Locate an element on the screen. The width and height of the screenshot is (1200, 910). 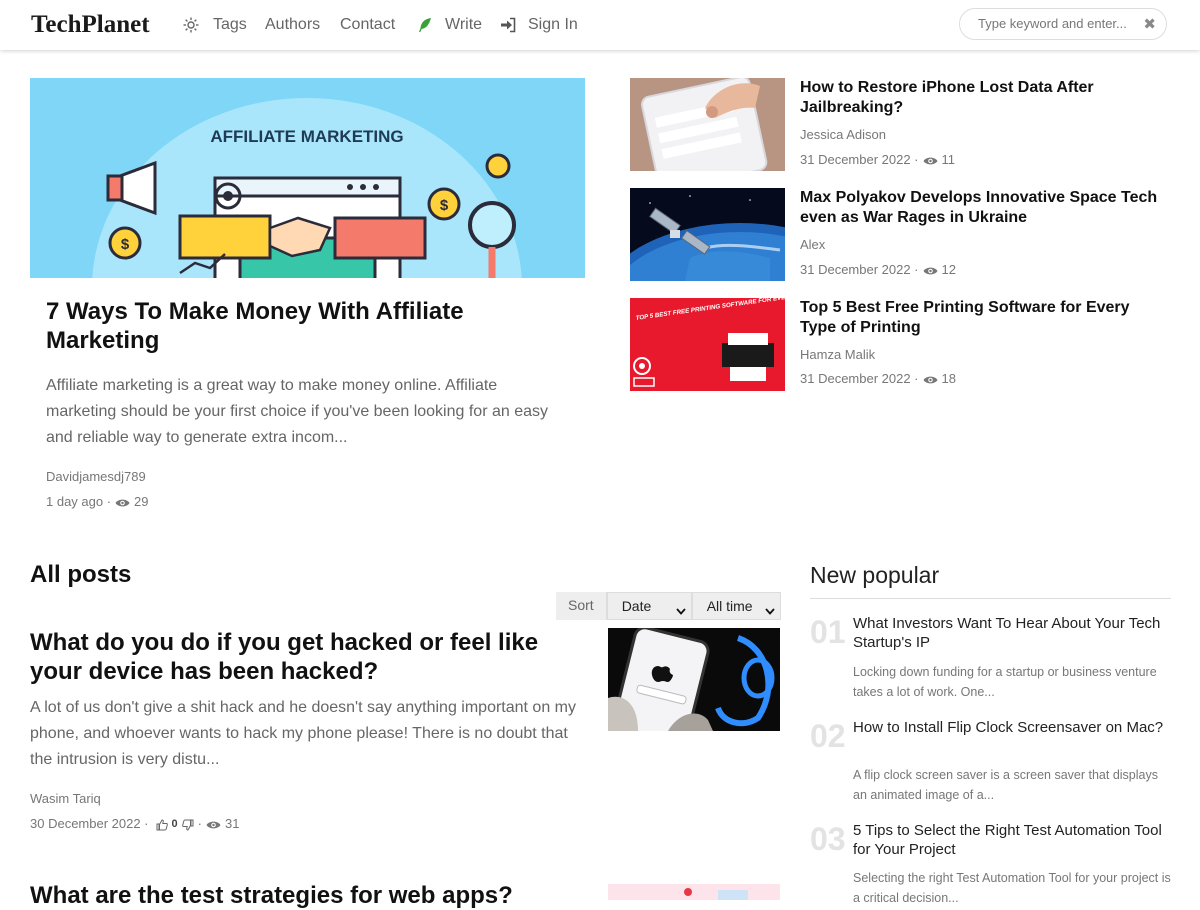
post-date: 30 December 2022 · is located at coordinates (89, 823).